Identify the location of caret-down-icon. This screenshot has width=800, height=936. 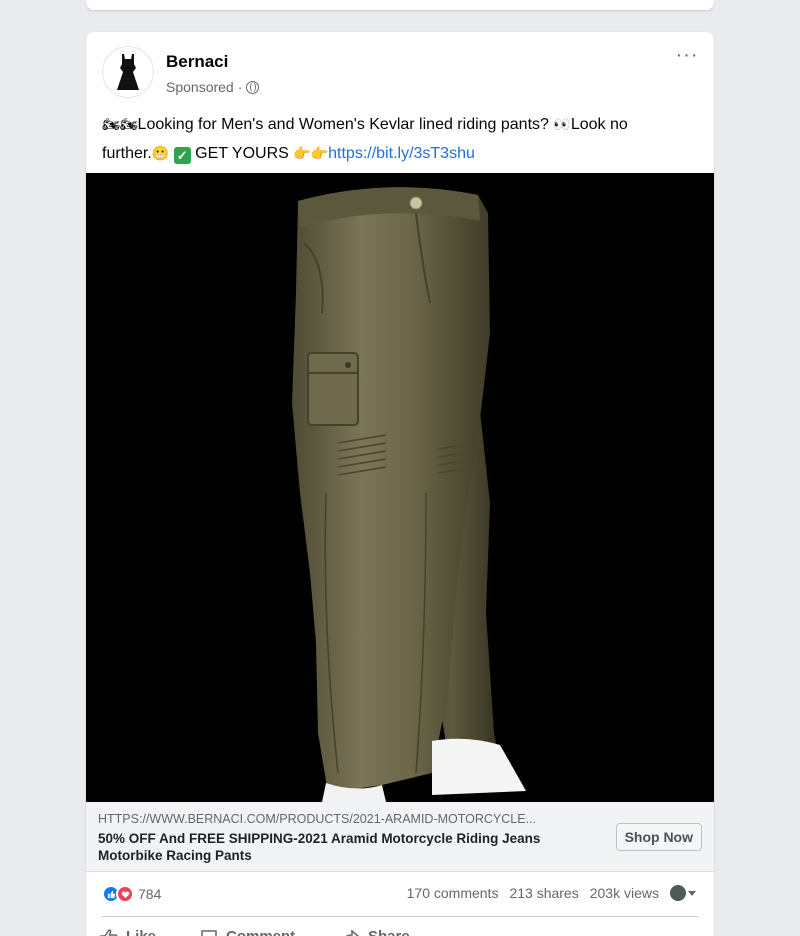
(692, 893).